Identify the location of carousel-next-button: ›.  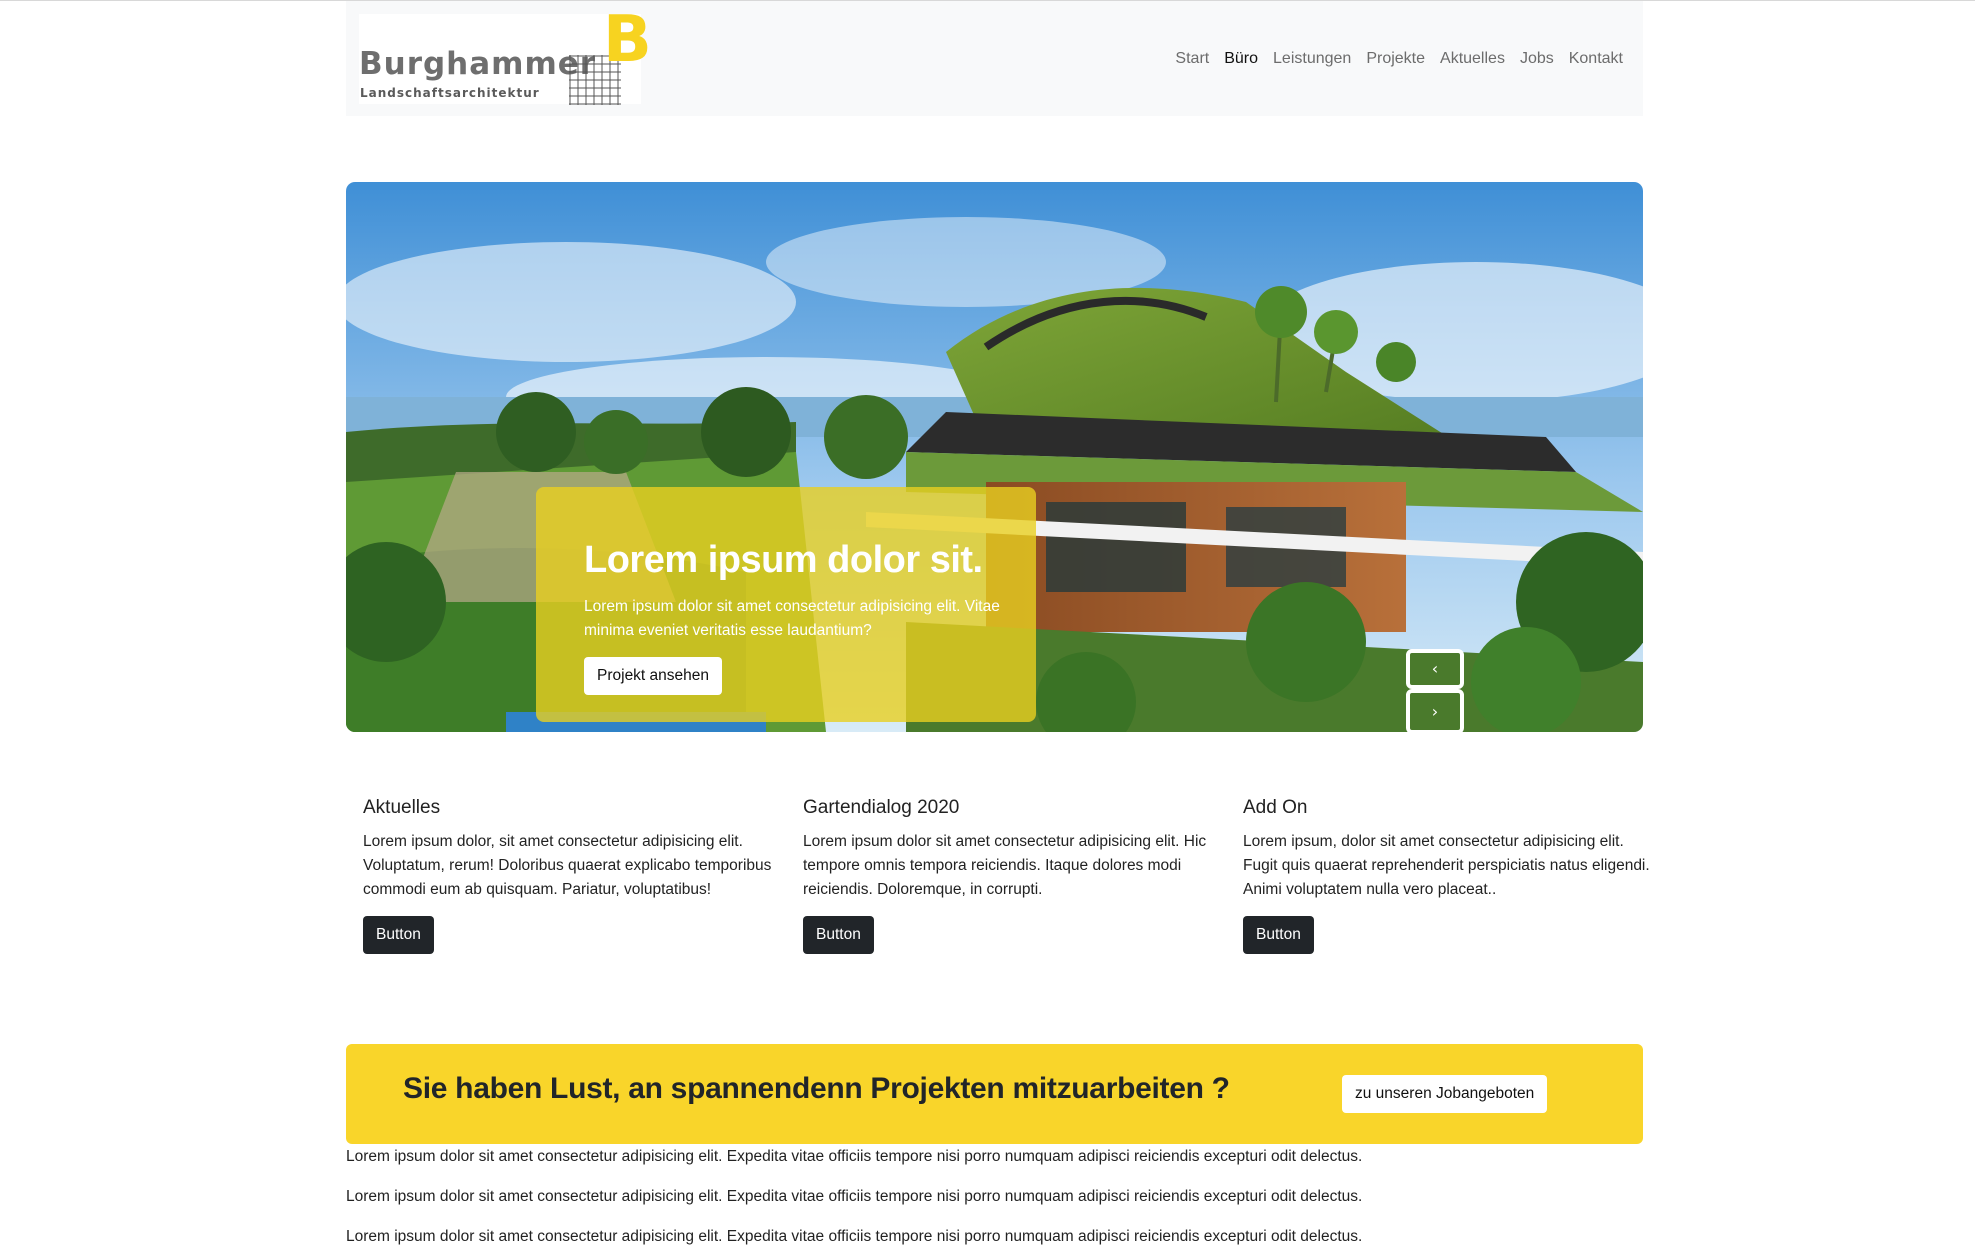
(1435, 710).